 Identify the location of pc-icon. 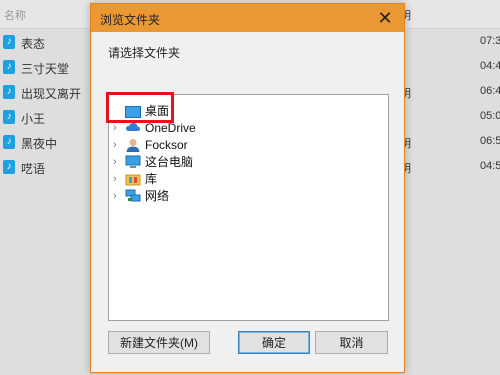
(133, 162).